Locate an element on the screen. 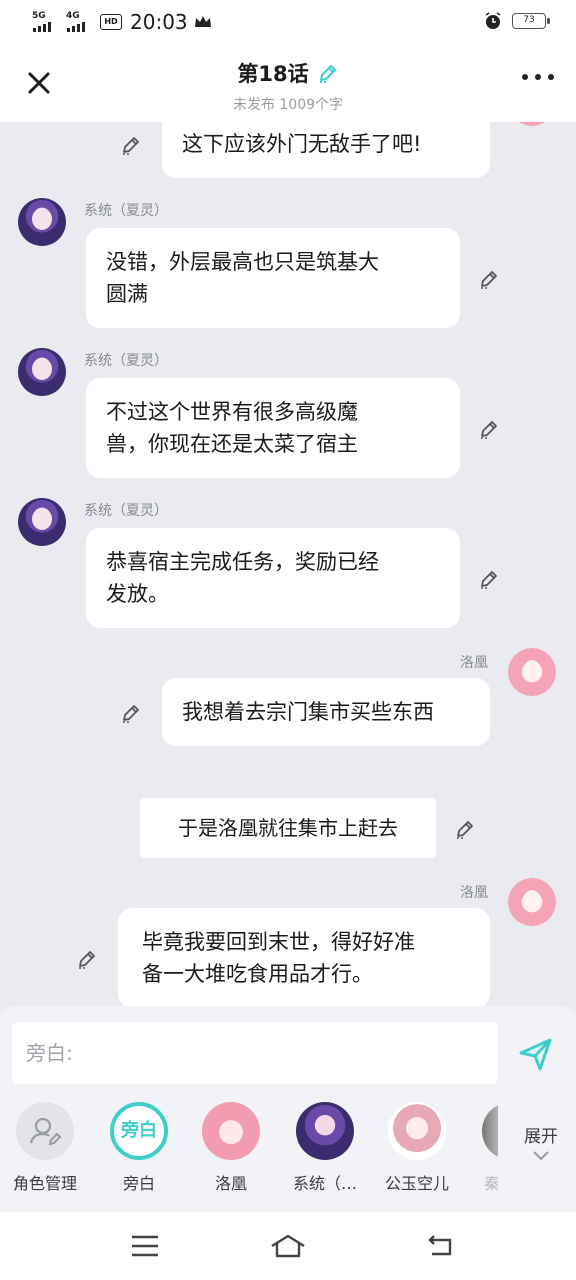 The image size is (576, 1280). role-label: 公玉空儿 is located at coordinates (416, 1183).